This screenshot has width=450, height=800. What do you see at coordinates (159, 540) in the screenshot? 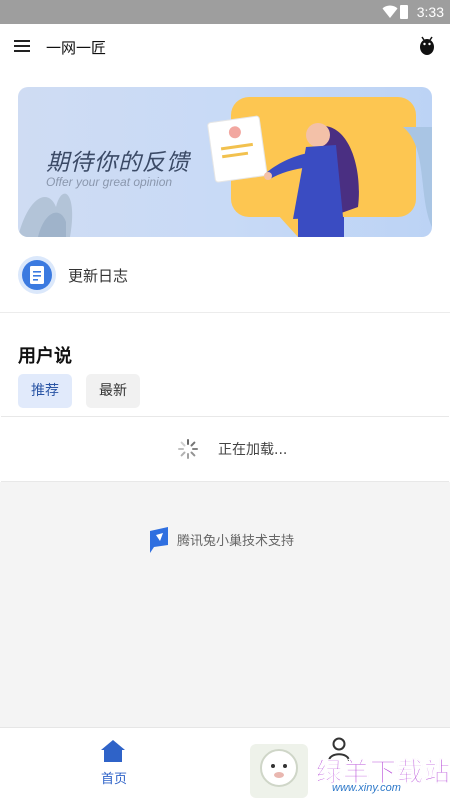
I see `txc-logo-icon` at bounding box center [159, 540].